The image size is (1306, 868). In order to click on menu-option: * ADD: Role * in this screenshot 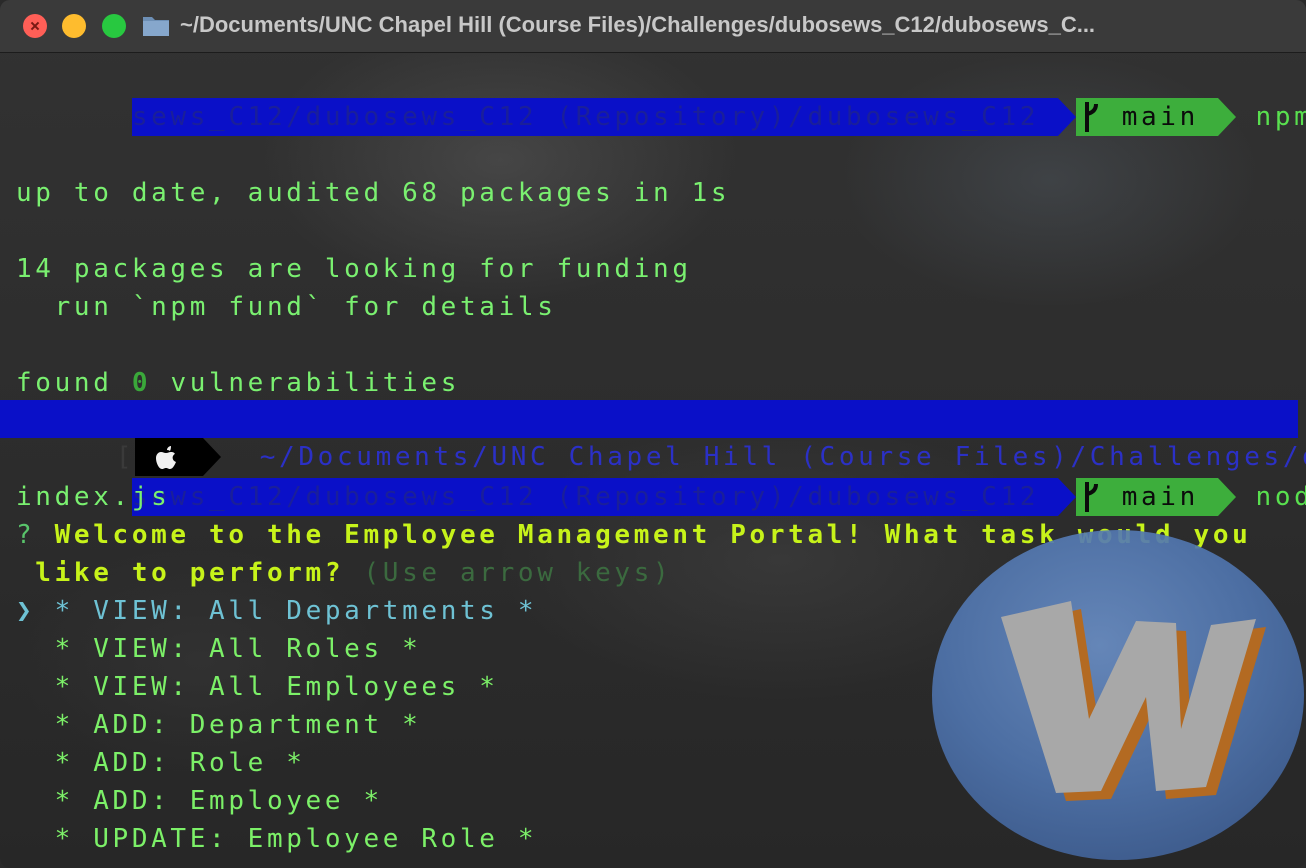, I will do `click(161, 763)`.